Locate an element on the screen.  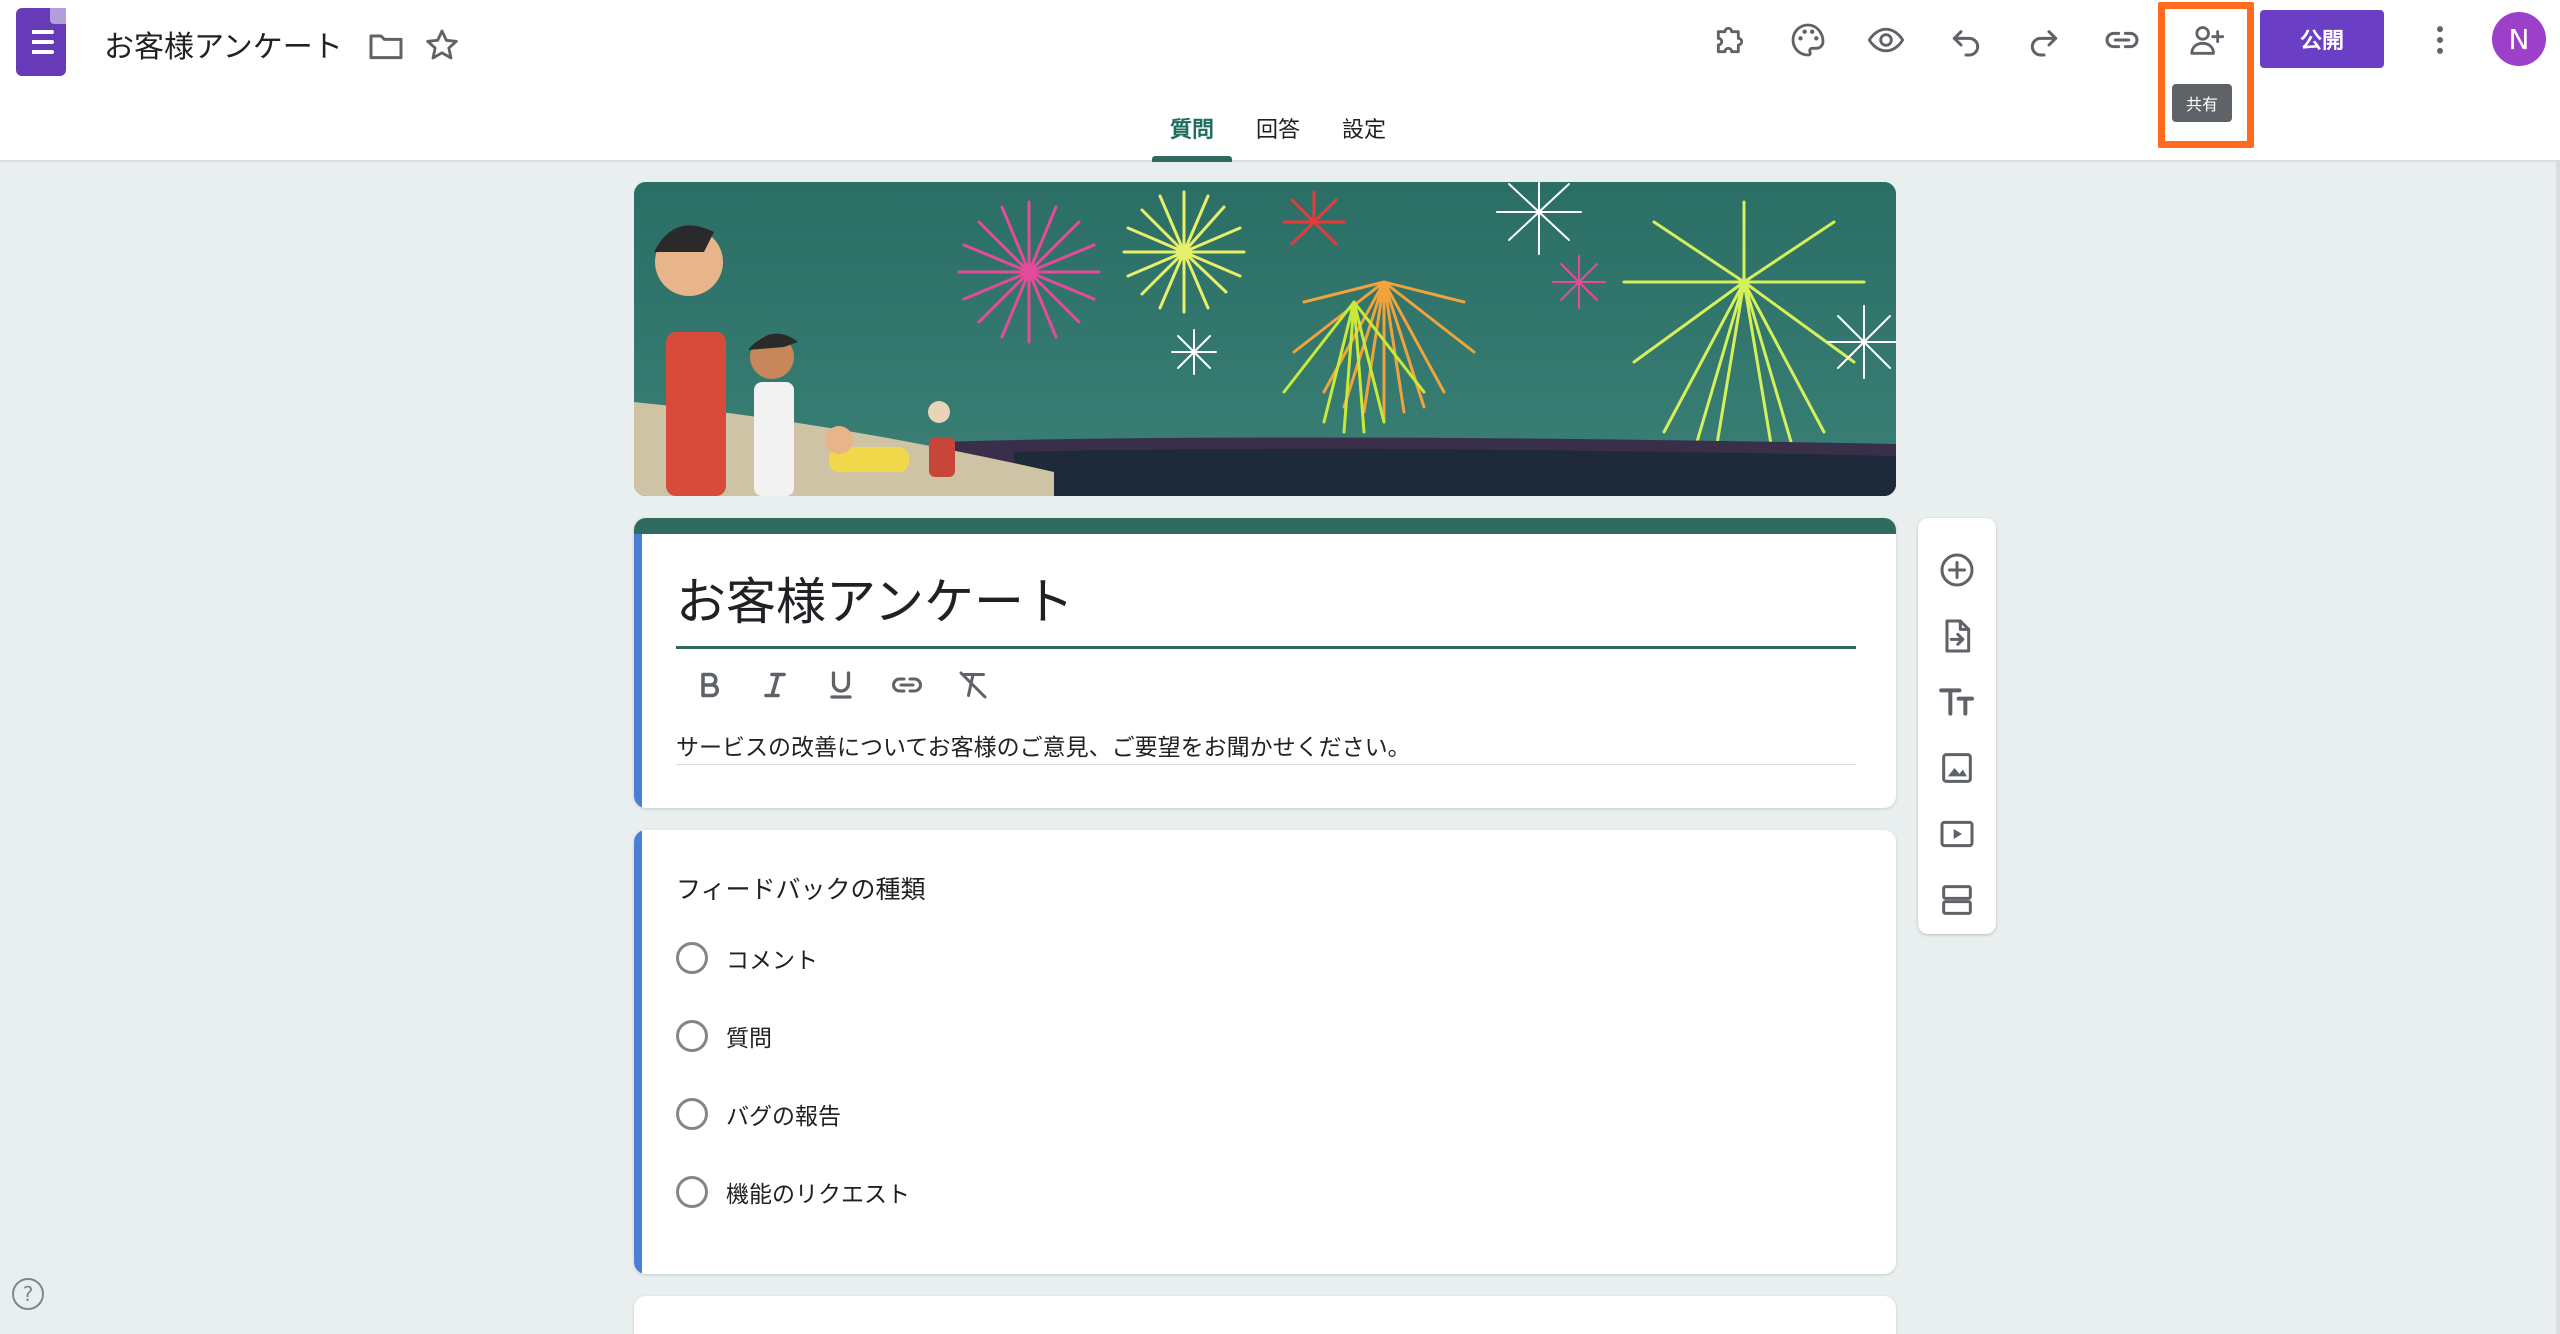
floating-toolbar is located at coordinates (1957, 726).